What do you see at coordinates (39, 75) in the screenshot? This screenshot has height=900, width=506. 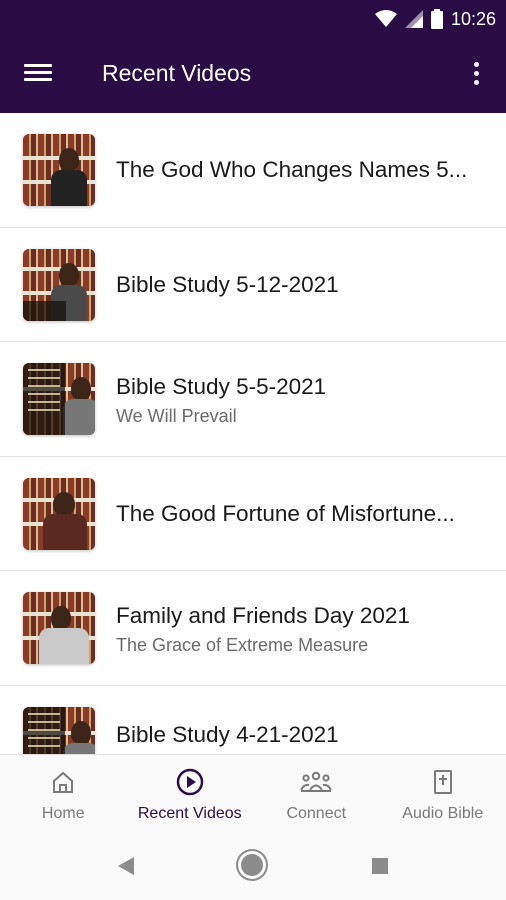 I see `hamburger-menu-icon` at bounding box center [39, 75].